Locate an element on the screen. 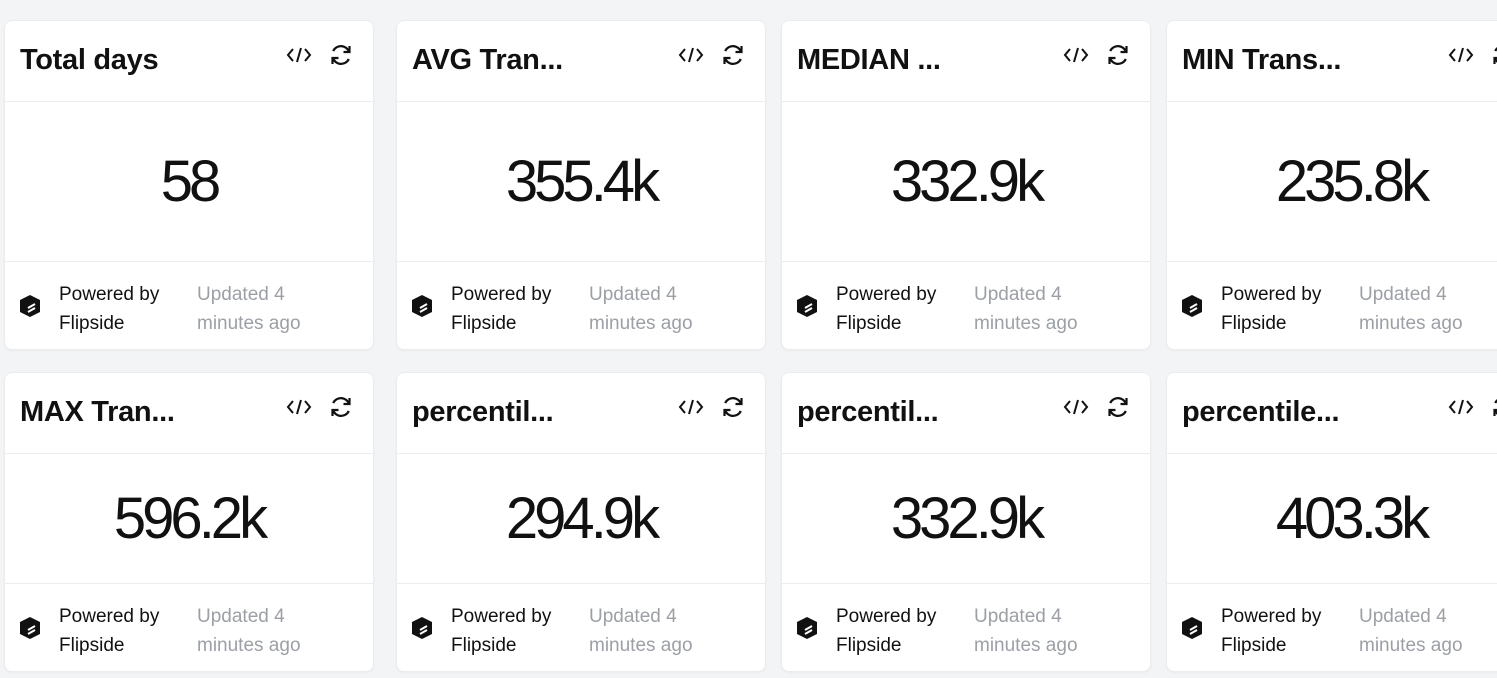 This screenshot has height=678, width=1497. metric-value: 58 is located at coordinates (190, 181).